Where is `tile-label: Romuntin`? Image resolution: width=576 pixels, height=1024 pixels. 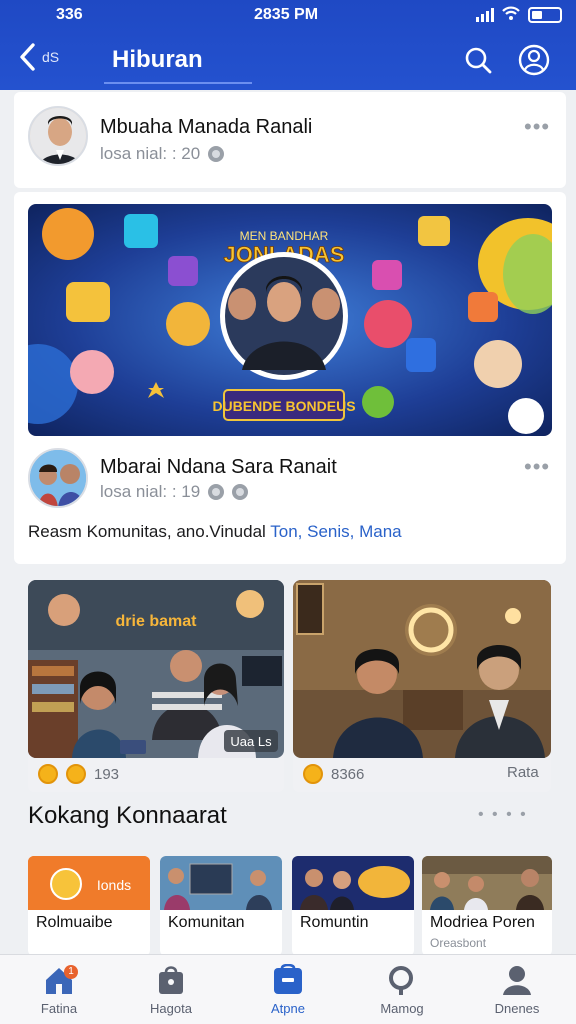
tile-label: Romuntin is located at coordinates (334, 922).